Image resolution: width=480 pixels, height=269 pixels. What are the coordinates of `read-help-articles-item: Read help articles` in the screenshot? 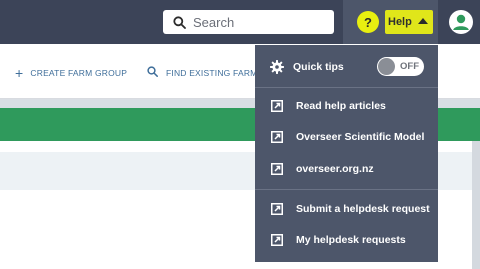 It's located at (346, 106).